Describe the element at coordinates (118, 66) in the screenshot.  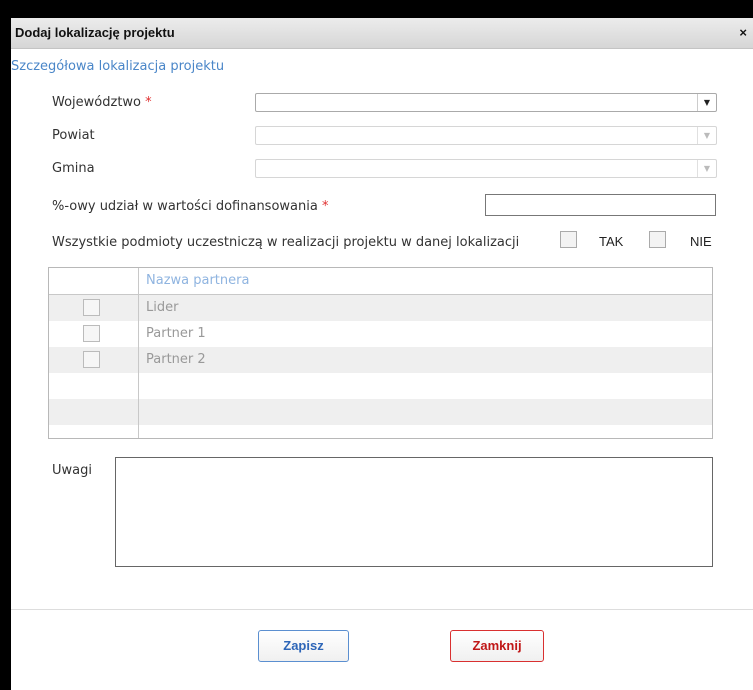
I see `section-title: Szczegółowa lokalizacja projektu` at that location.